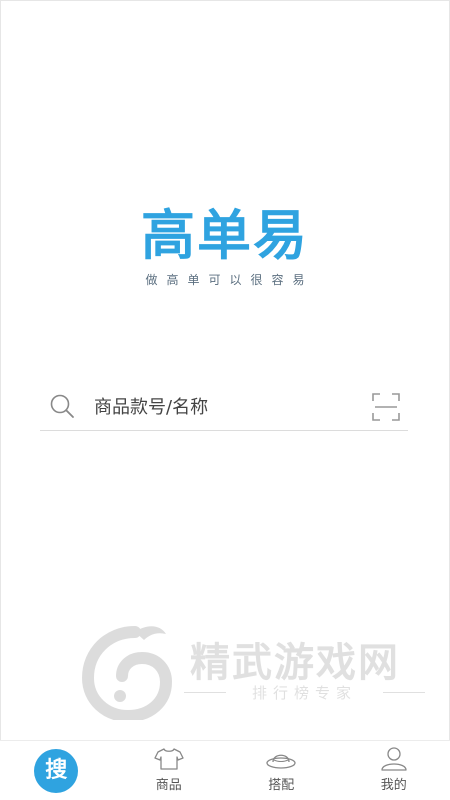 The width and height of the screenshot is (450, 800). I want to click on brand-logo: 高单易 做高单可以很容易, so click(225, 246).